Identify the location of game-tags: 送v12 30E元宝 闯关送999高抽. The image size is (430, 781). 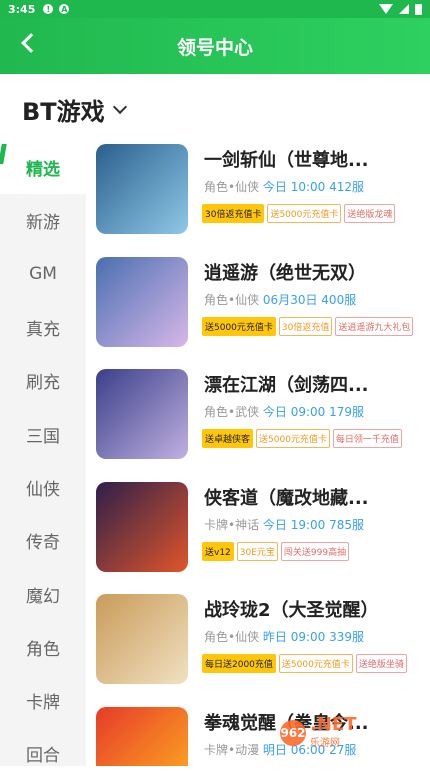
(276, 551).